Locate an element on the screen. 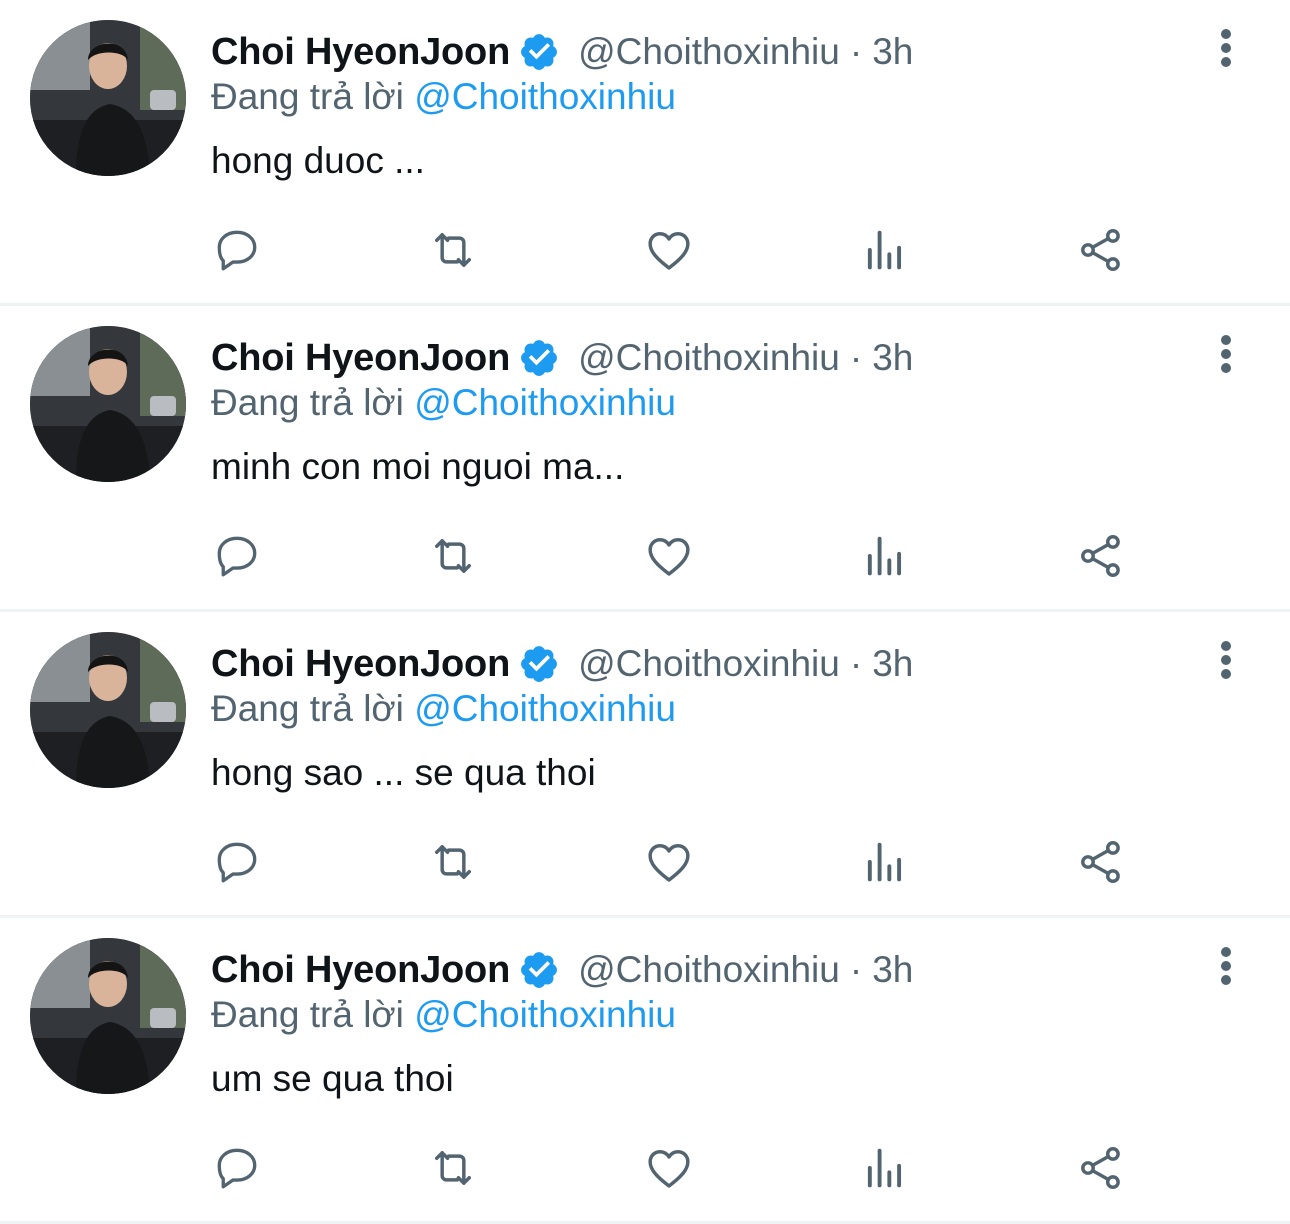 The image size is (1290, 1224). tweet-text: hong sao ... se qua thoi is located at coordinates (403, 772).